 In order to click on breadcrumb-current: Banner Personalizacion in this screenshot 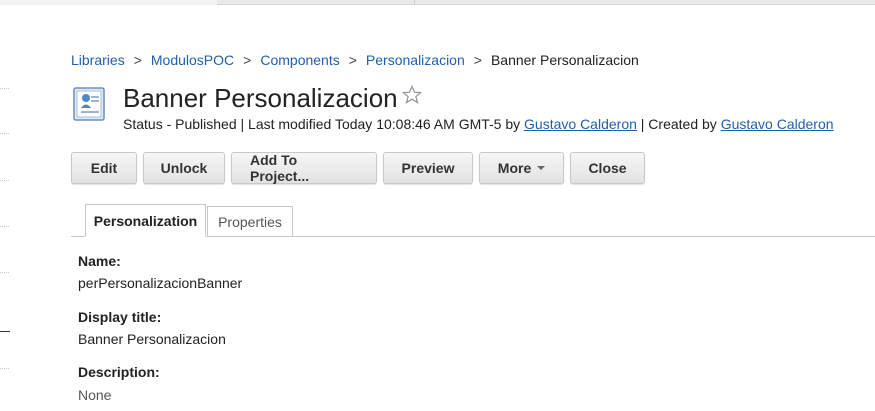, I will do `click(564, 60)`.